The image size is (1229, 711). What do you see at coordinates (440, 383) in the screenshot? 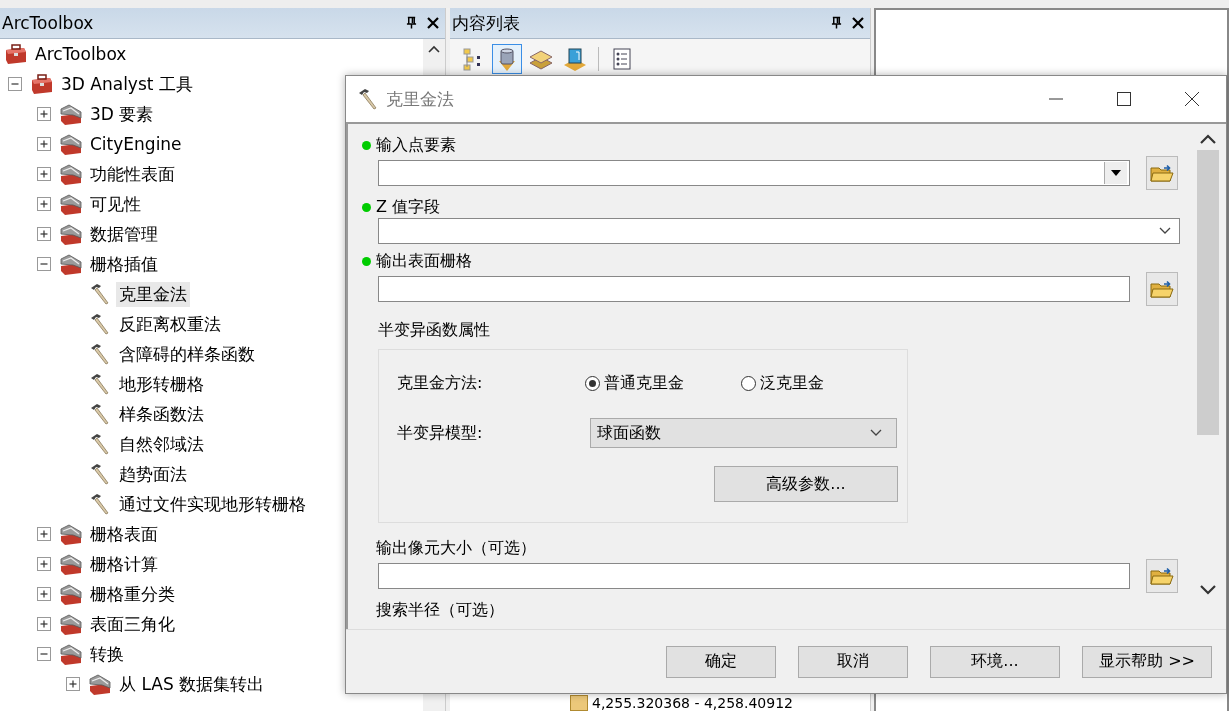
I see `field-label: 克里金方法:` at bounding box center [440, 383].